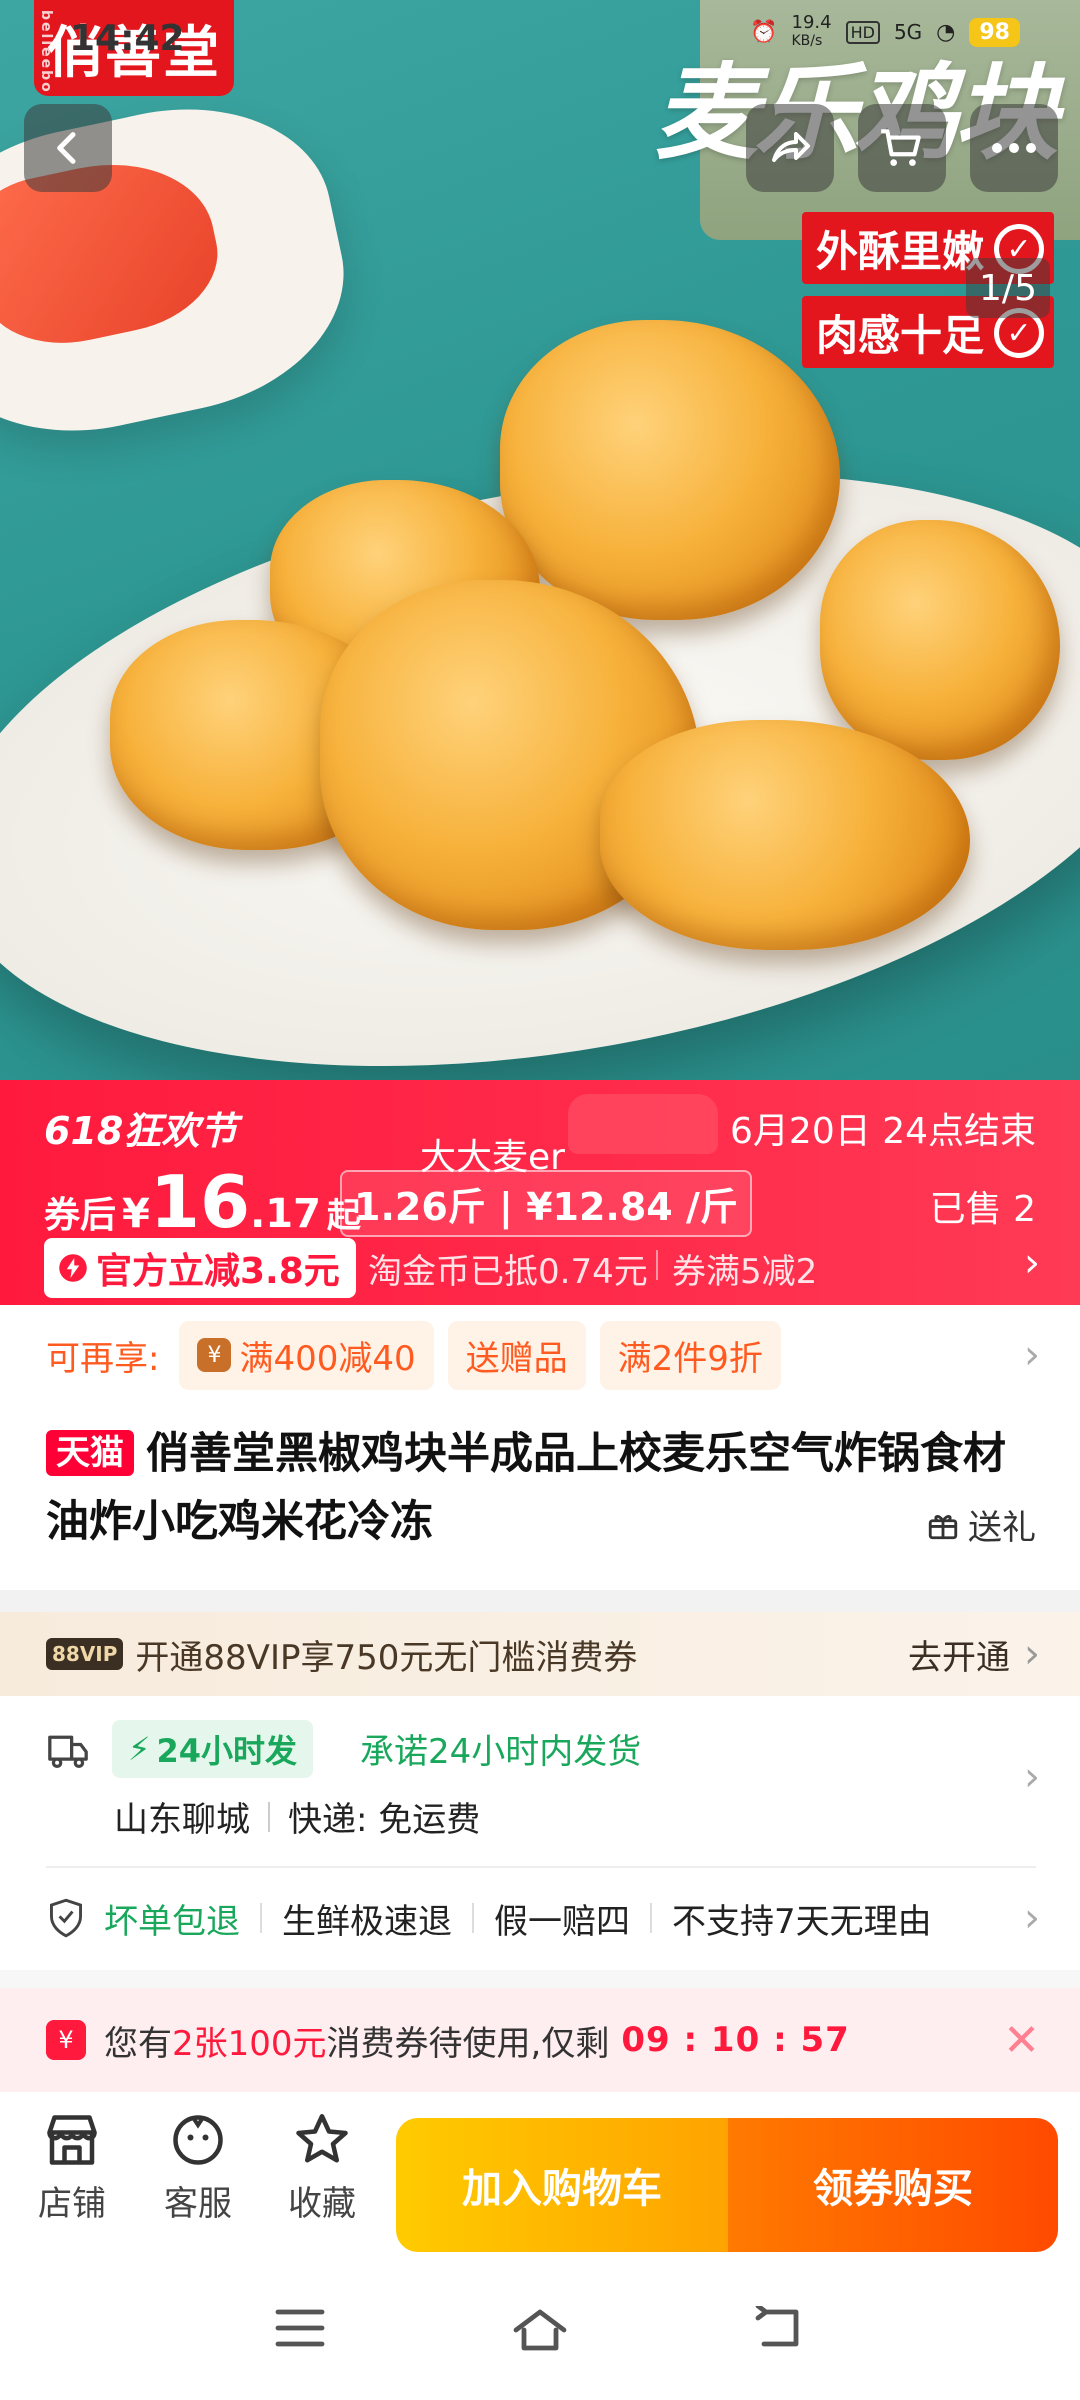 This screenshot has height=2400, width=1080. I want to click on promo-end-time: 6月20日 24点结束, so click(883, 1131).